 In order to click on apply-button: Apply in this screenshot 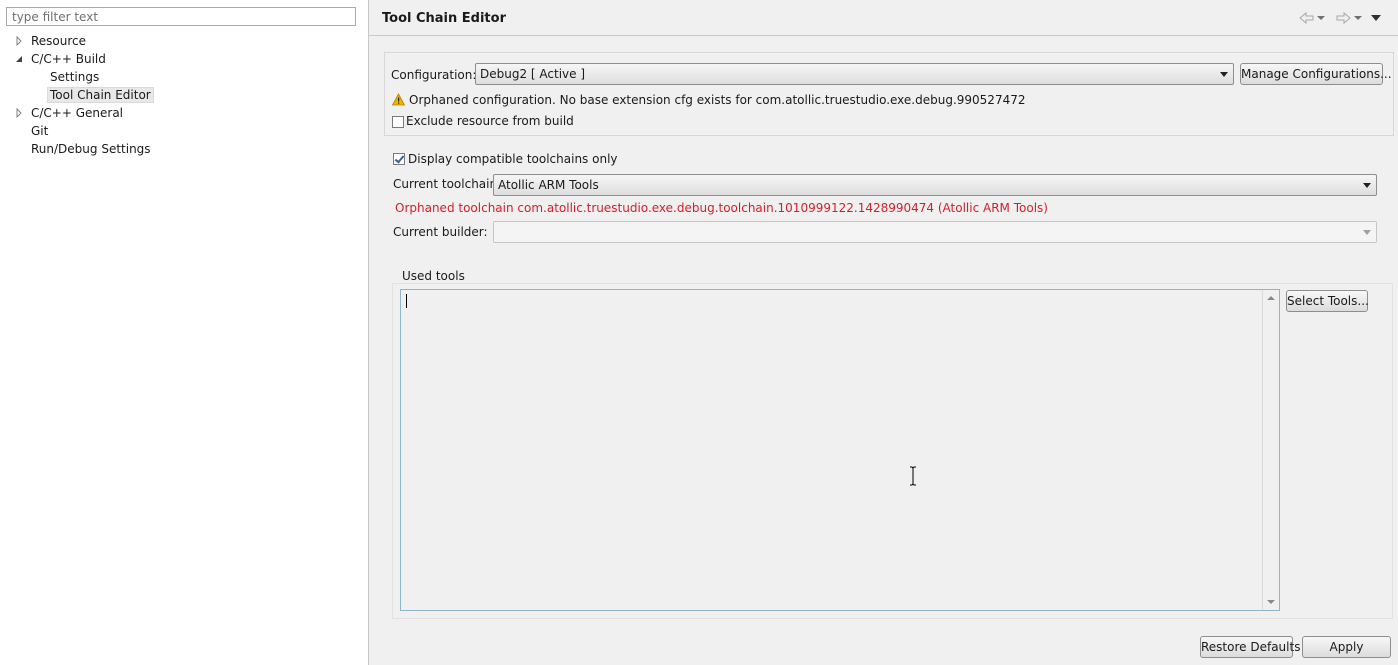, I will do `click(1346, 647)`.